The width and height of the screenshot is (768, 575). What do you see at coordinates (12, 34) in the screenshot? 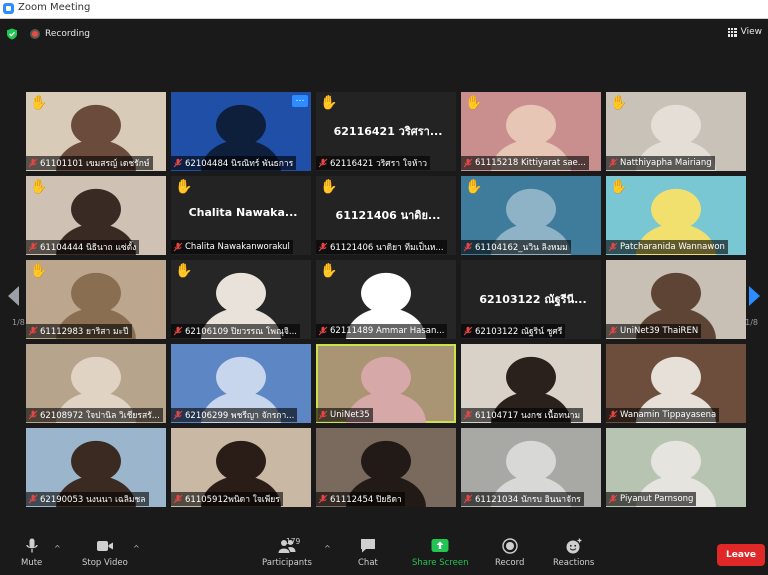
I see `shield-icon` at bounding box center [12, 34].